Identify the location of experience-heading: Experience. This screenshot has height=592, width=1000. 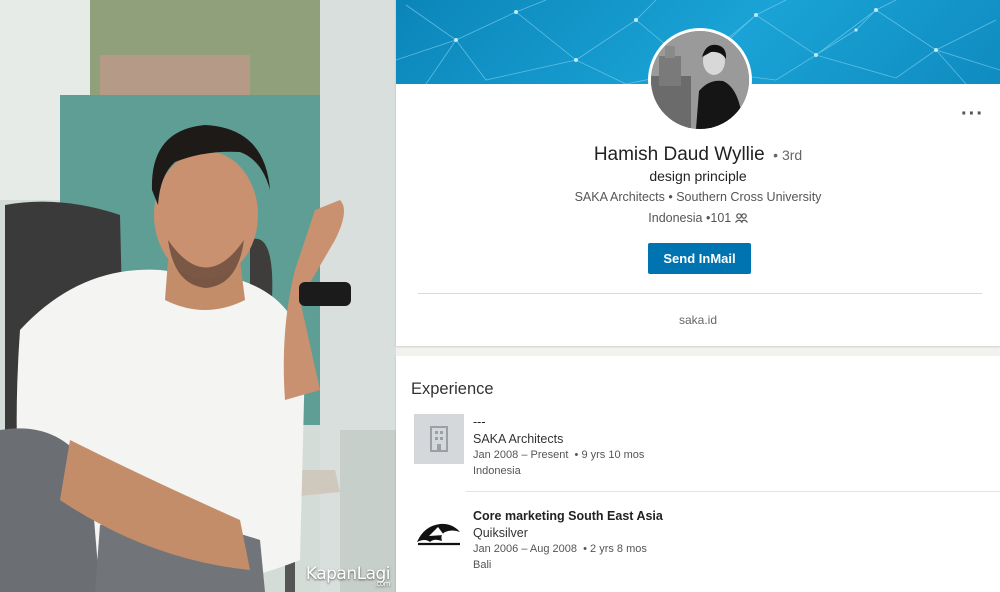
(452, 389).